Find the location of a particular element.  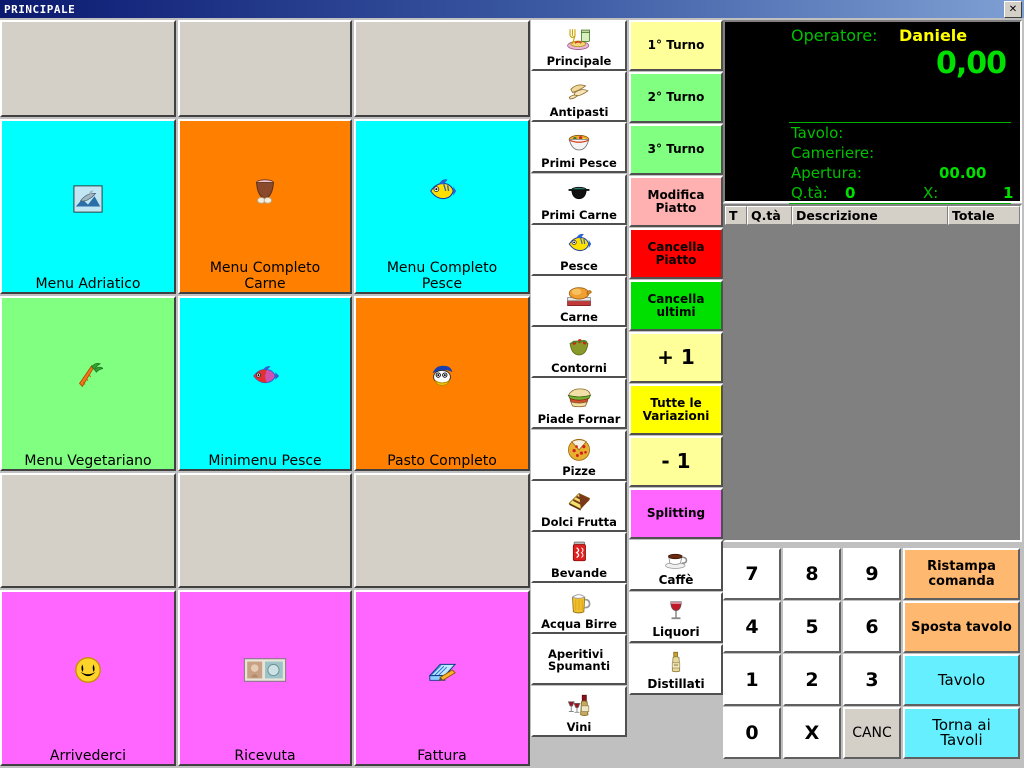

category-button-label: Piade Fornar is located at coordinates (579, 419).